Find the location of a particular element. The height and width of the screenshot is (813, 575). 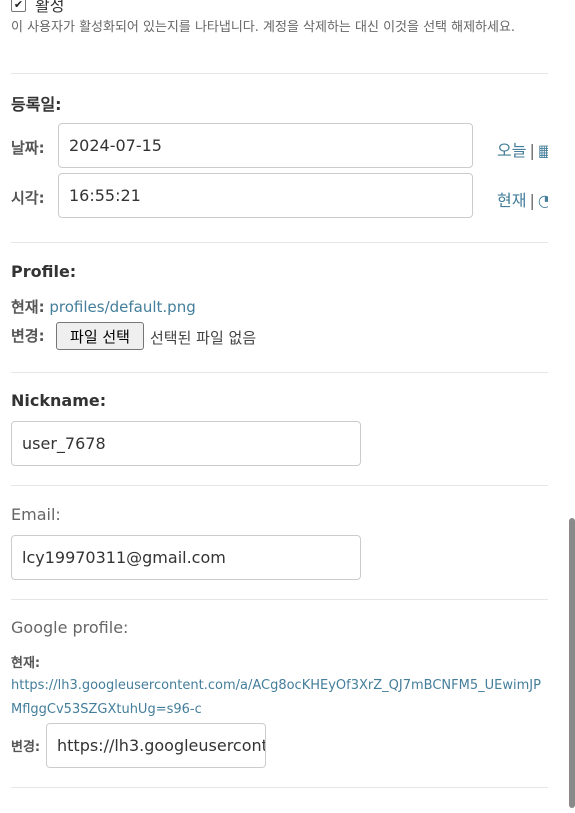

google-profile-change-label: 변경: is located at coordinates (26, 747).